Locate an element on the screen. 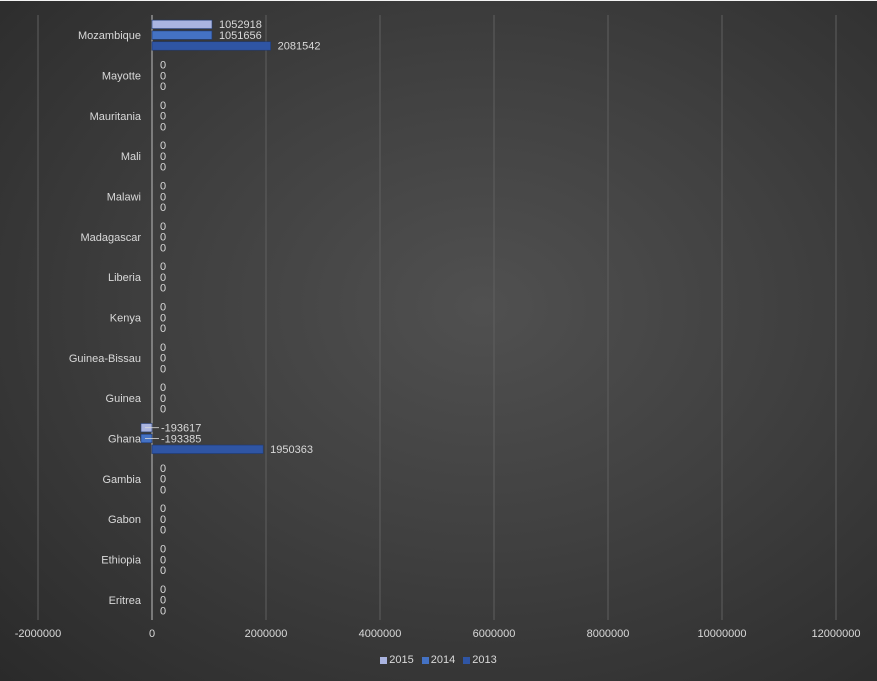 The width and height of the screenshot is (877, 681). data-label: 1051656 is located at coordinates (240, 36).